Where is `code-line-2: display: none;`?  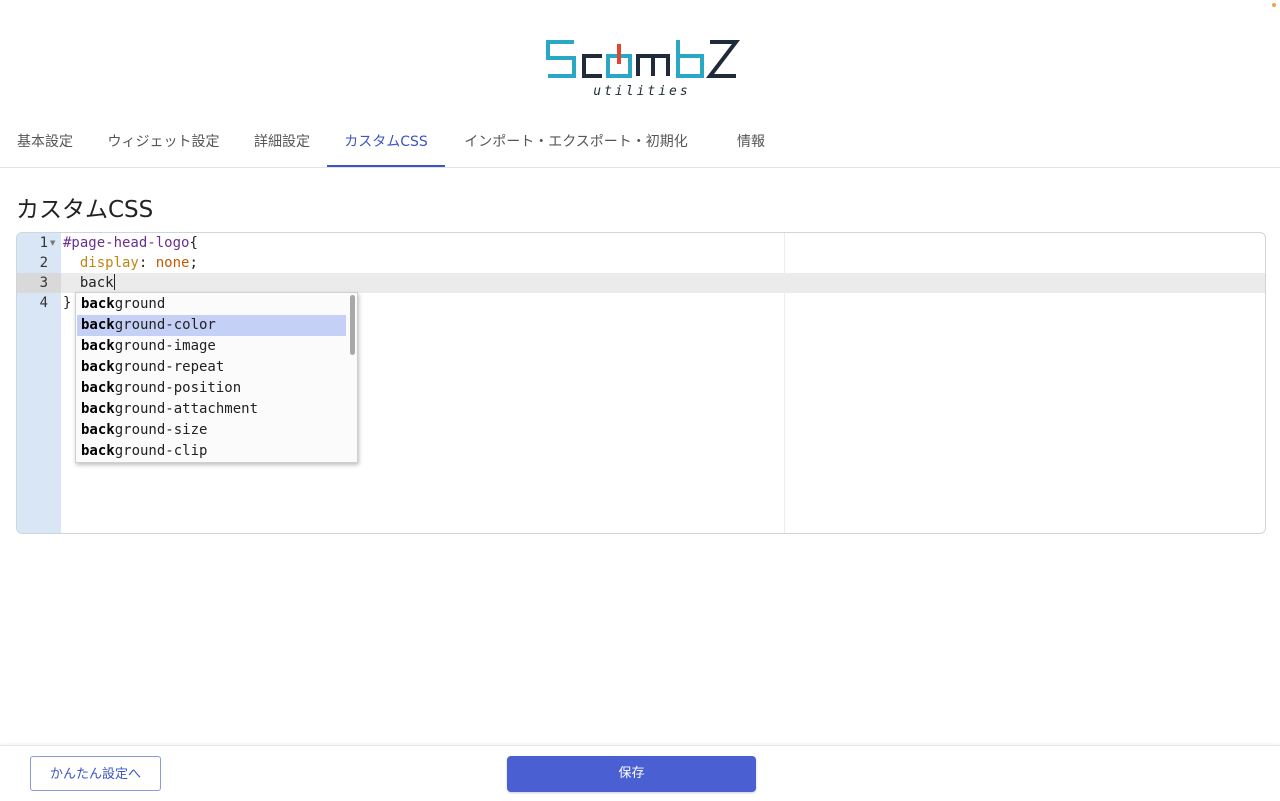
code-line-2: display: none; is located at coordinates (130, 263).